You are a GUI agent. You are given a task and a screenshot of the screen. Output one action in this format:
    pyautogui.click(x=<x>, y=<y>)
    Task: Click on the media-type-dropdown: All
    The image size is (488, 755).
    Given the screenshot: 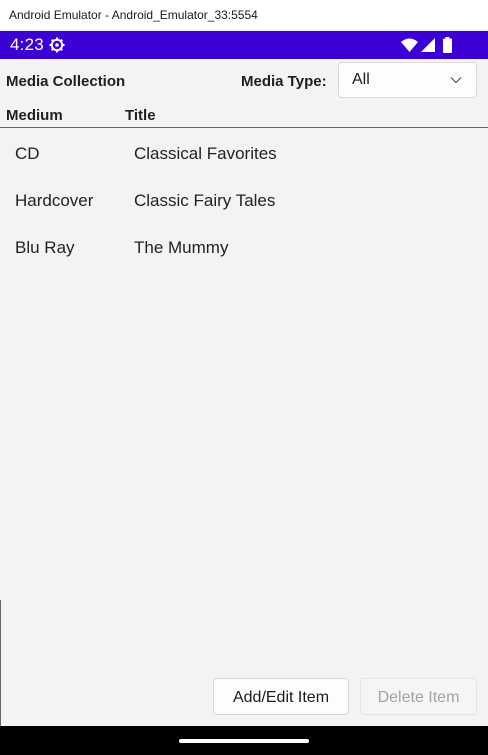 What is the action you would take?
    pyautogui.click(x=407, y=80)
    